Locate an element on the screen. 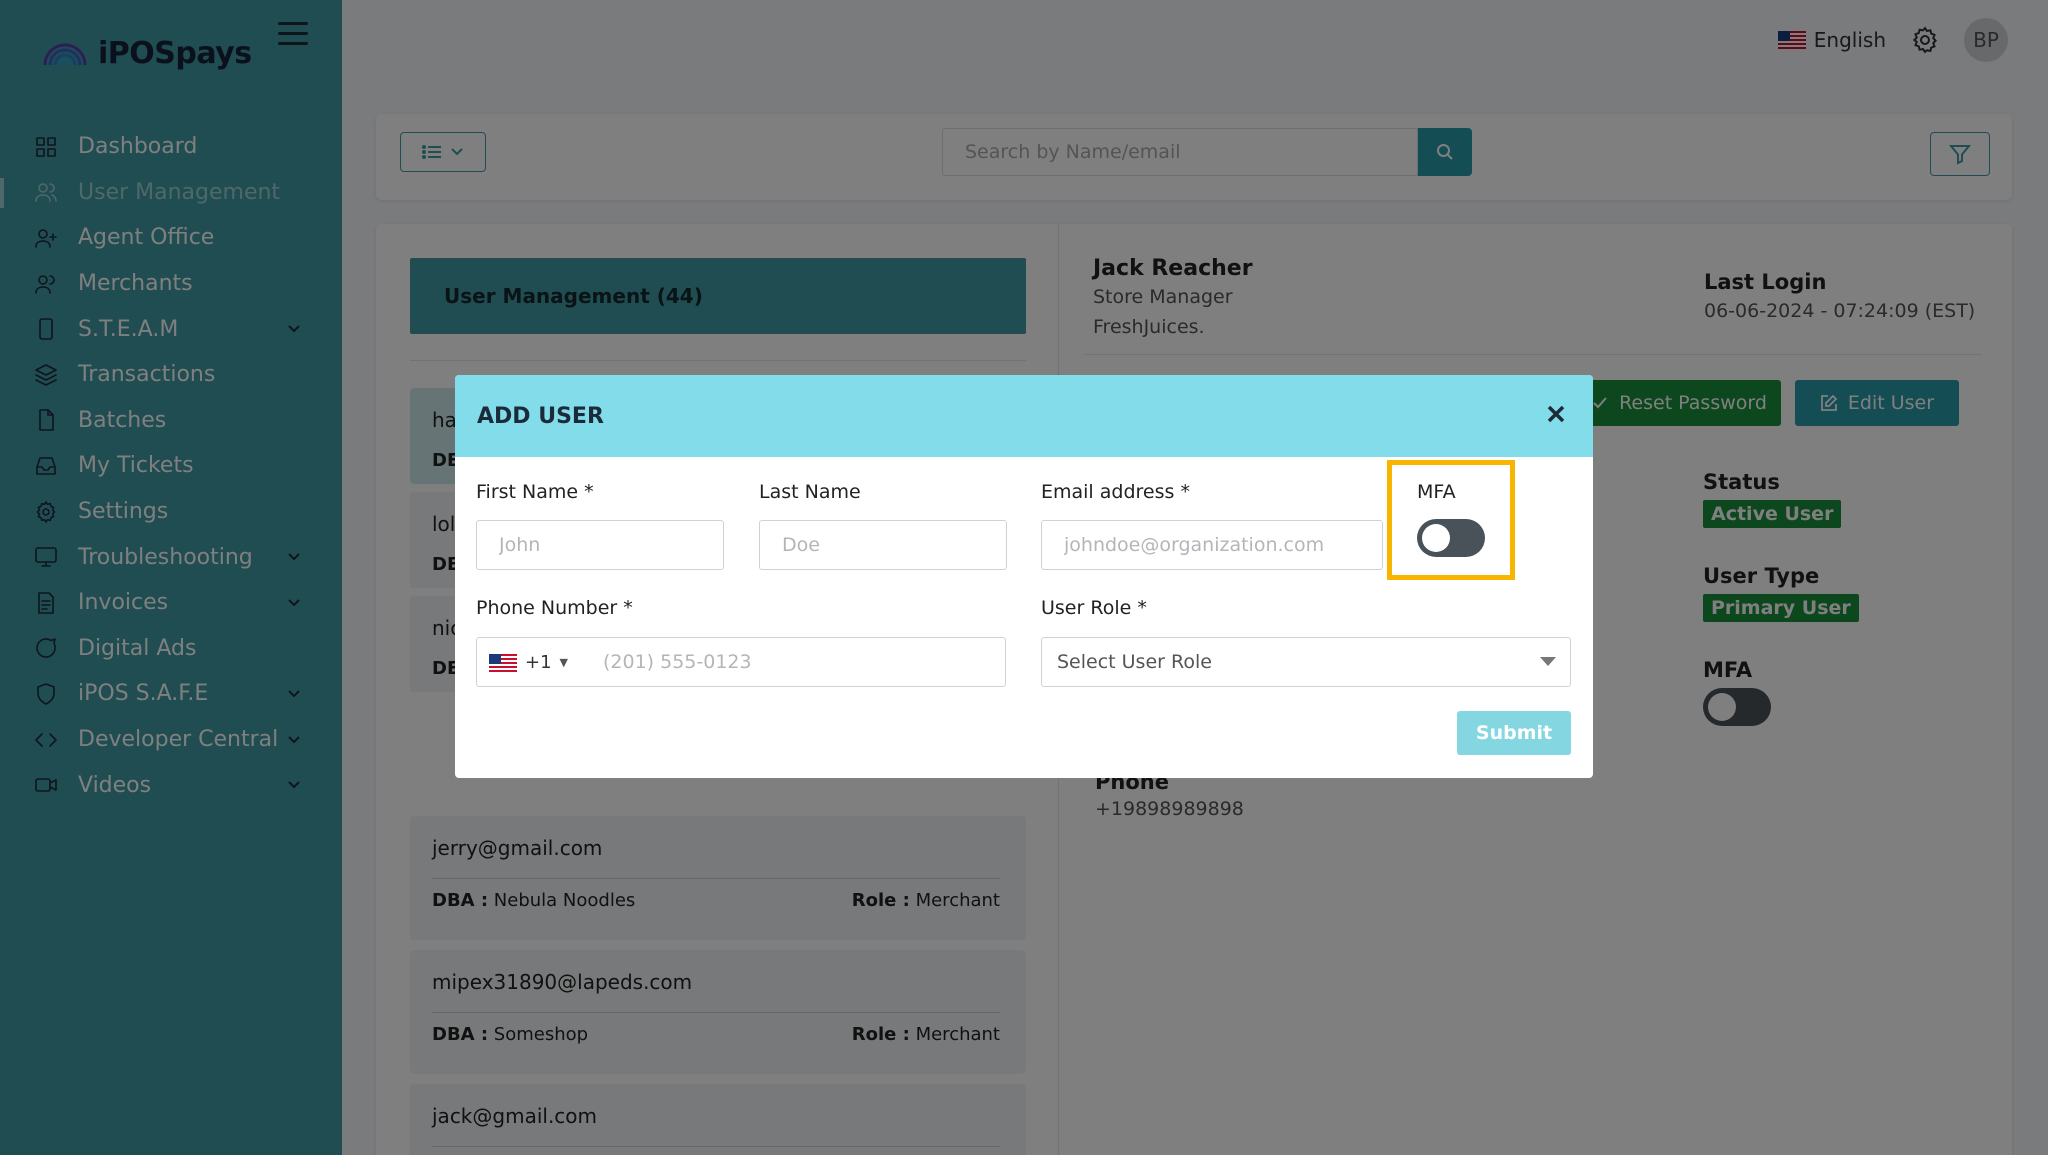 The height and width of the screenshot is (1155, 2048). phone-input is located at coordinates (801, 662).